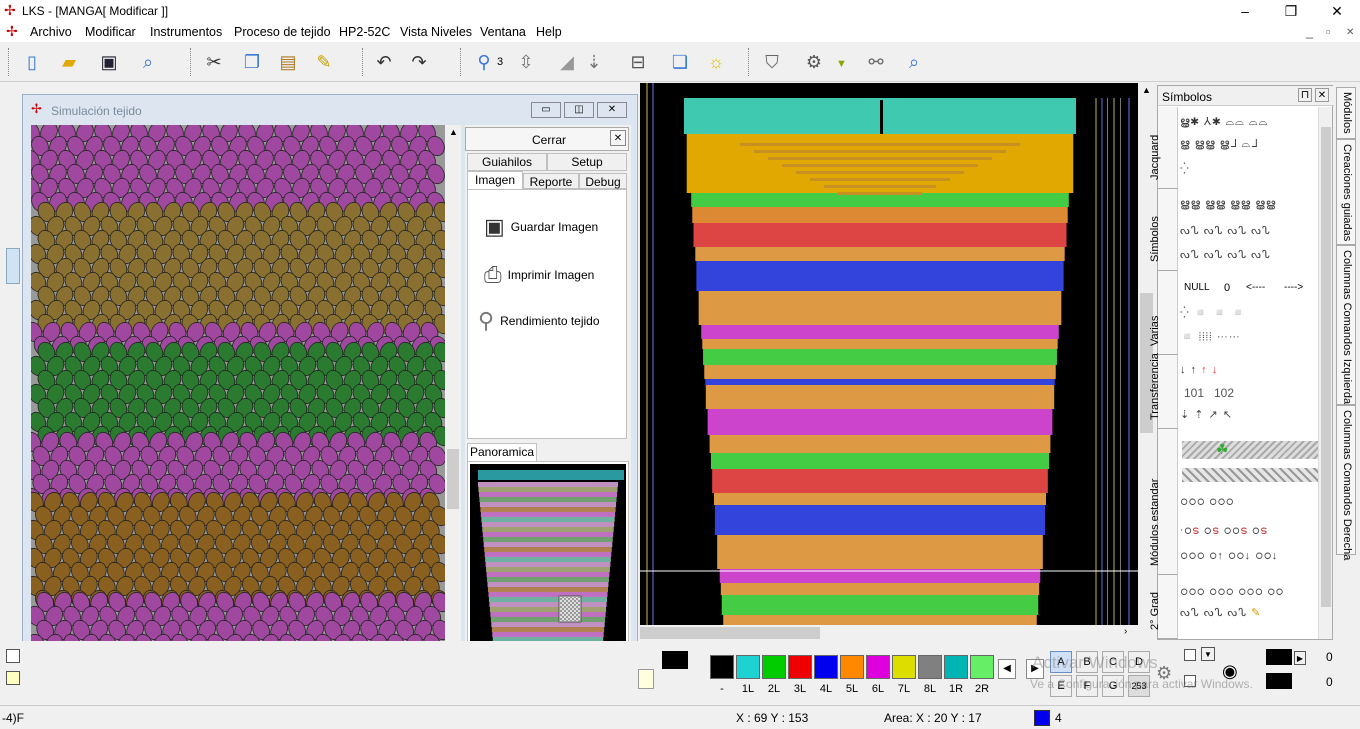 The width and height of the screenshot is (1360, 729). Describe the element at coordinates (1257, 450) in the screenshot. I see `module-row` at that location.